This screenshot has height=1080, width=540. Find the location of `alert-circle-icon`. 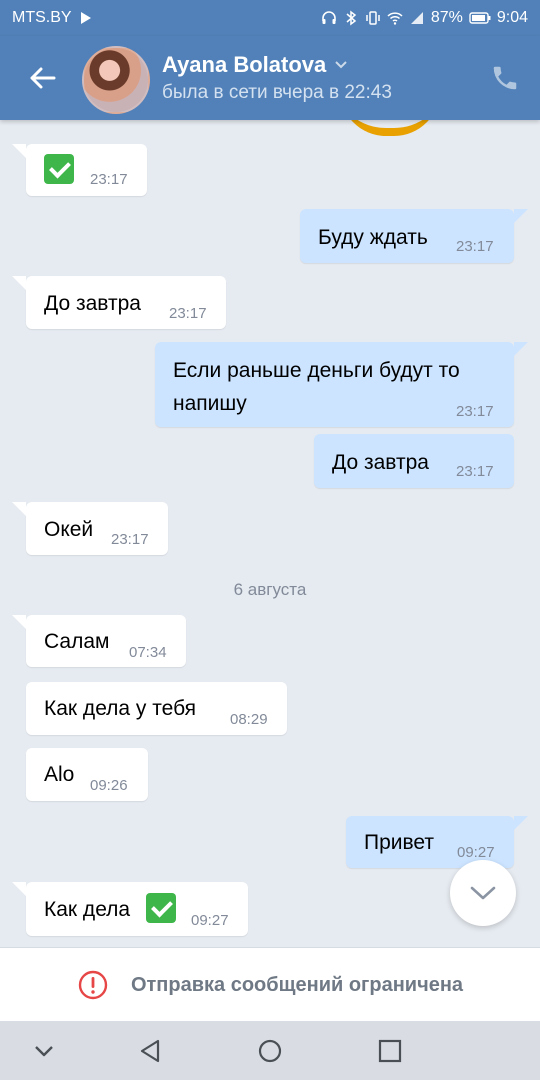

alert-circle-icon is located at coordinates (93, 985).